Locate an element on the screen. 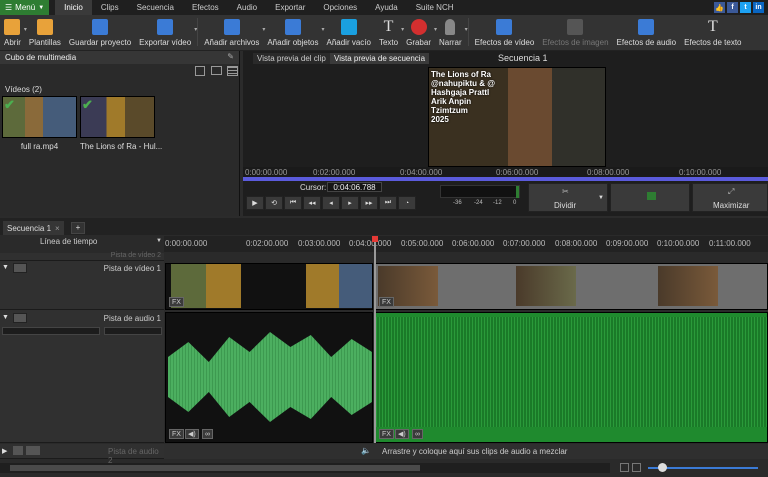  zoom-out-icon is located at coordinates (624, 467).